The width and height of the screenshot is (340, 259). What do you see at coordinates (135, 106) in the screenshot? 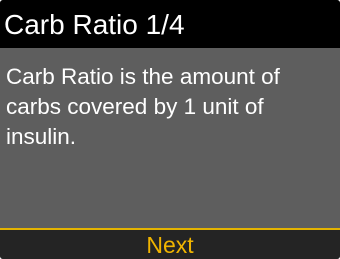
I see `info-line-2: carbs covered by 1 unit of` at bounding box center [135, 106].